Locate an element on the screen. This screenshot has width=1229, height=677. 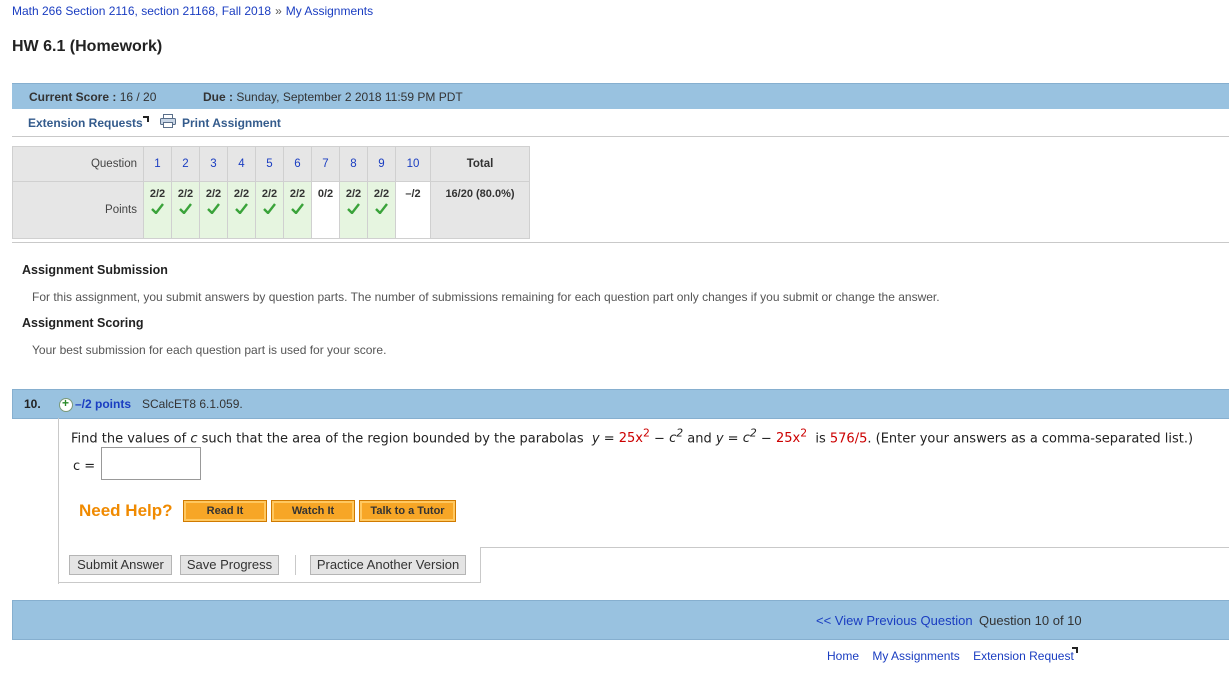
points-cell-9: 2/2 is located at coordinates (381, 210).